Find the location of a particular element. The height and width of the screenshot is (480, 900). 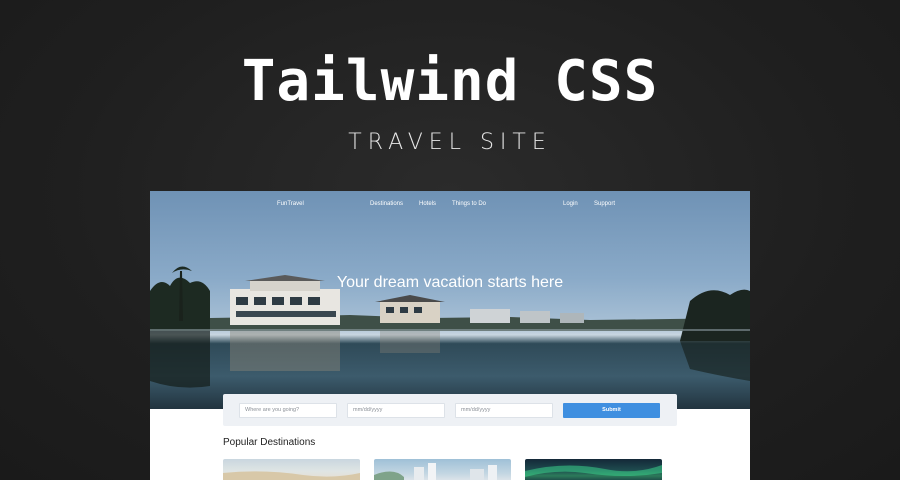

submit-button: Submit is located at coordinates (611, 410).